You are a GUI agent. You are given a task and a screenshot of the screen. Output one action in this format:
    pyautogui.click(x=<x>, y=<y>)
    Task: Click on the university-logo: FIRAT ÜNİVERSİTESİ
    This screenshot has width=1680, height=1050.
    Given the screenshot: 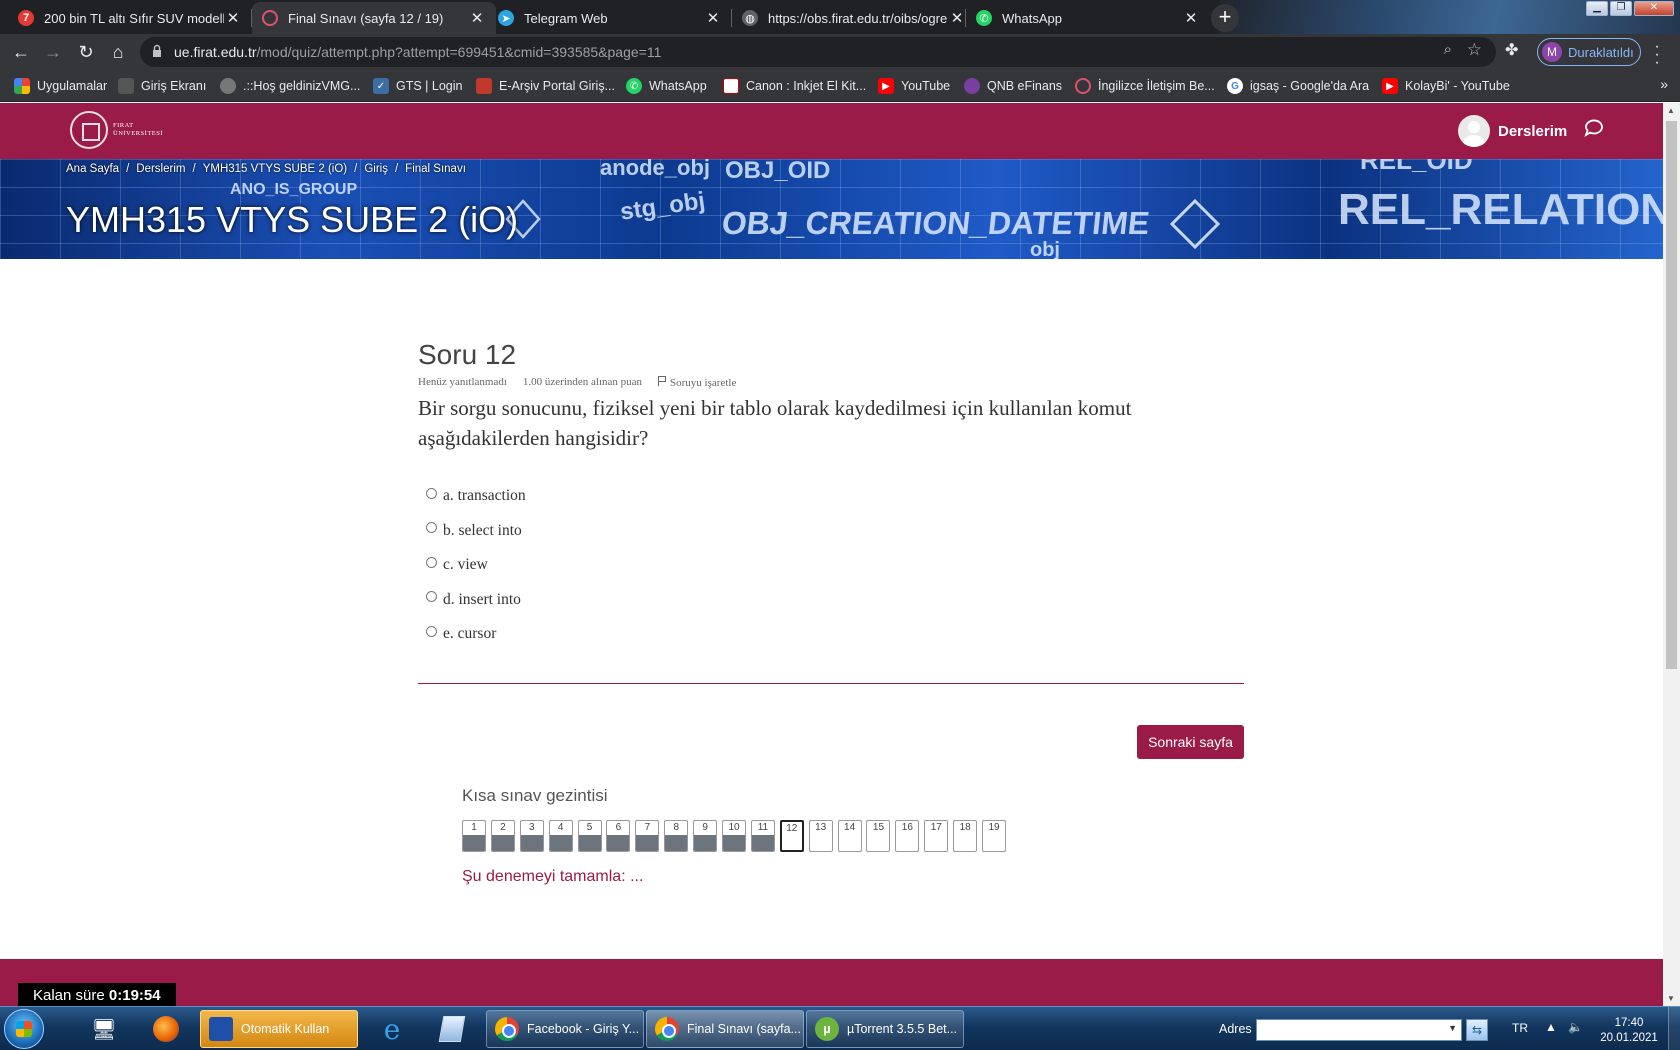 What is the action you would take?
    pyautogui.click(x=116, y=130)
    